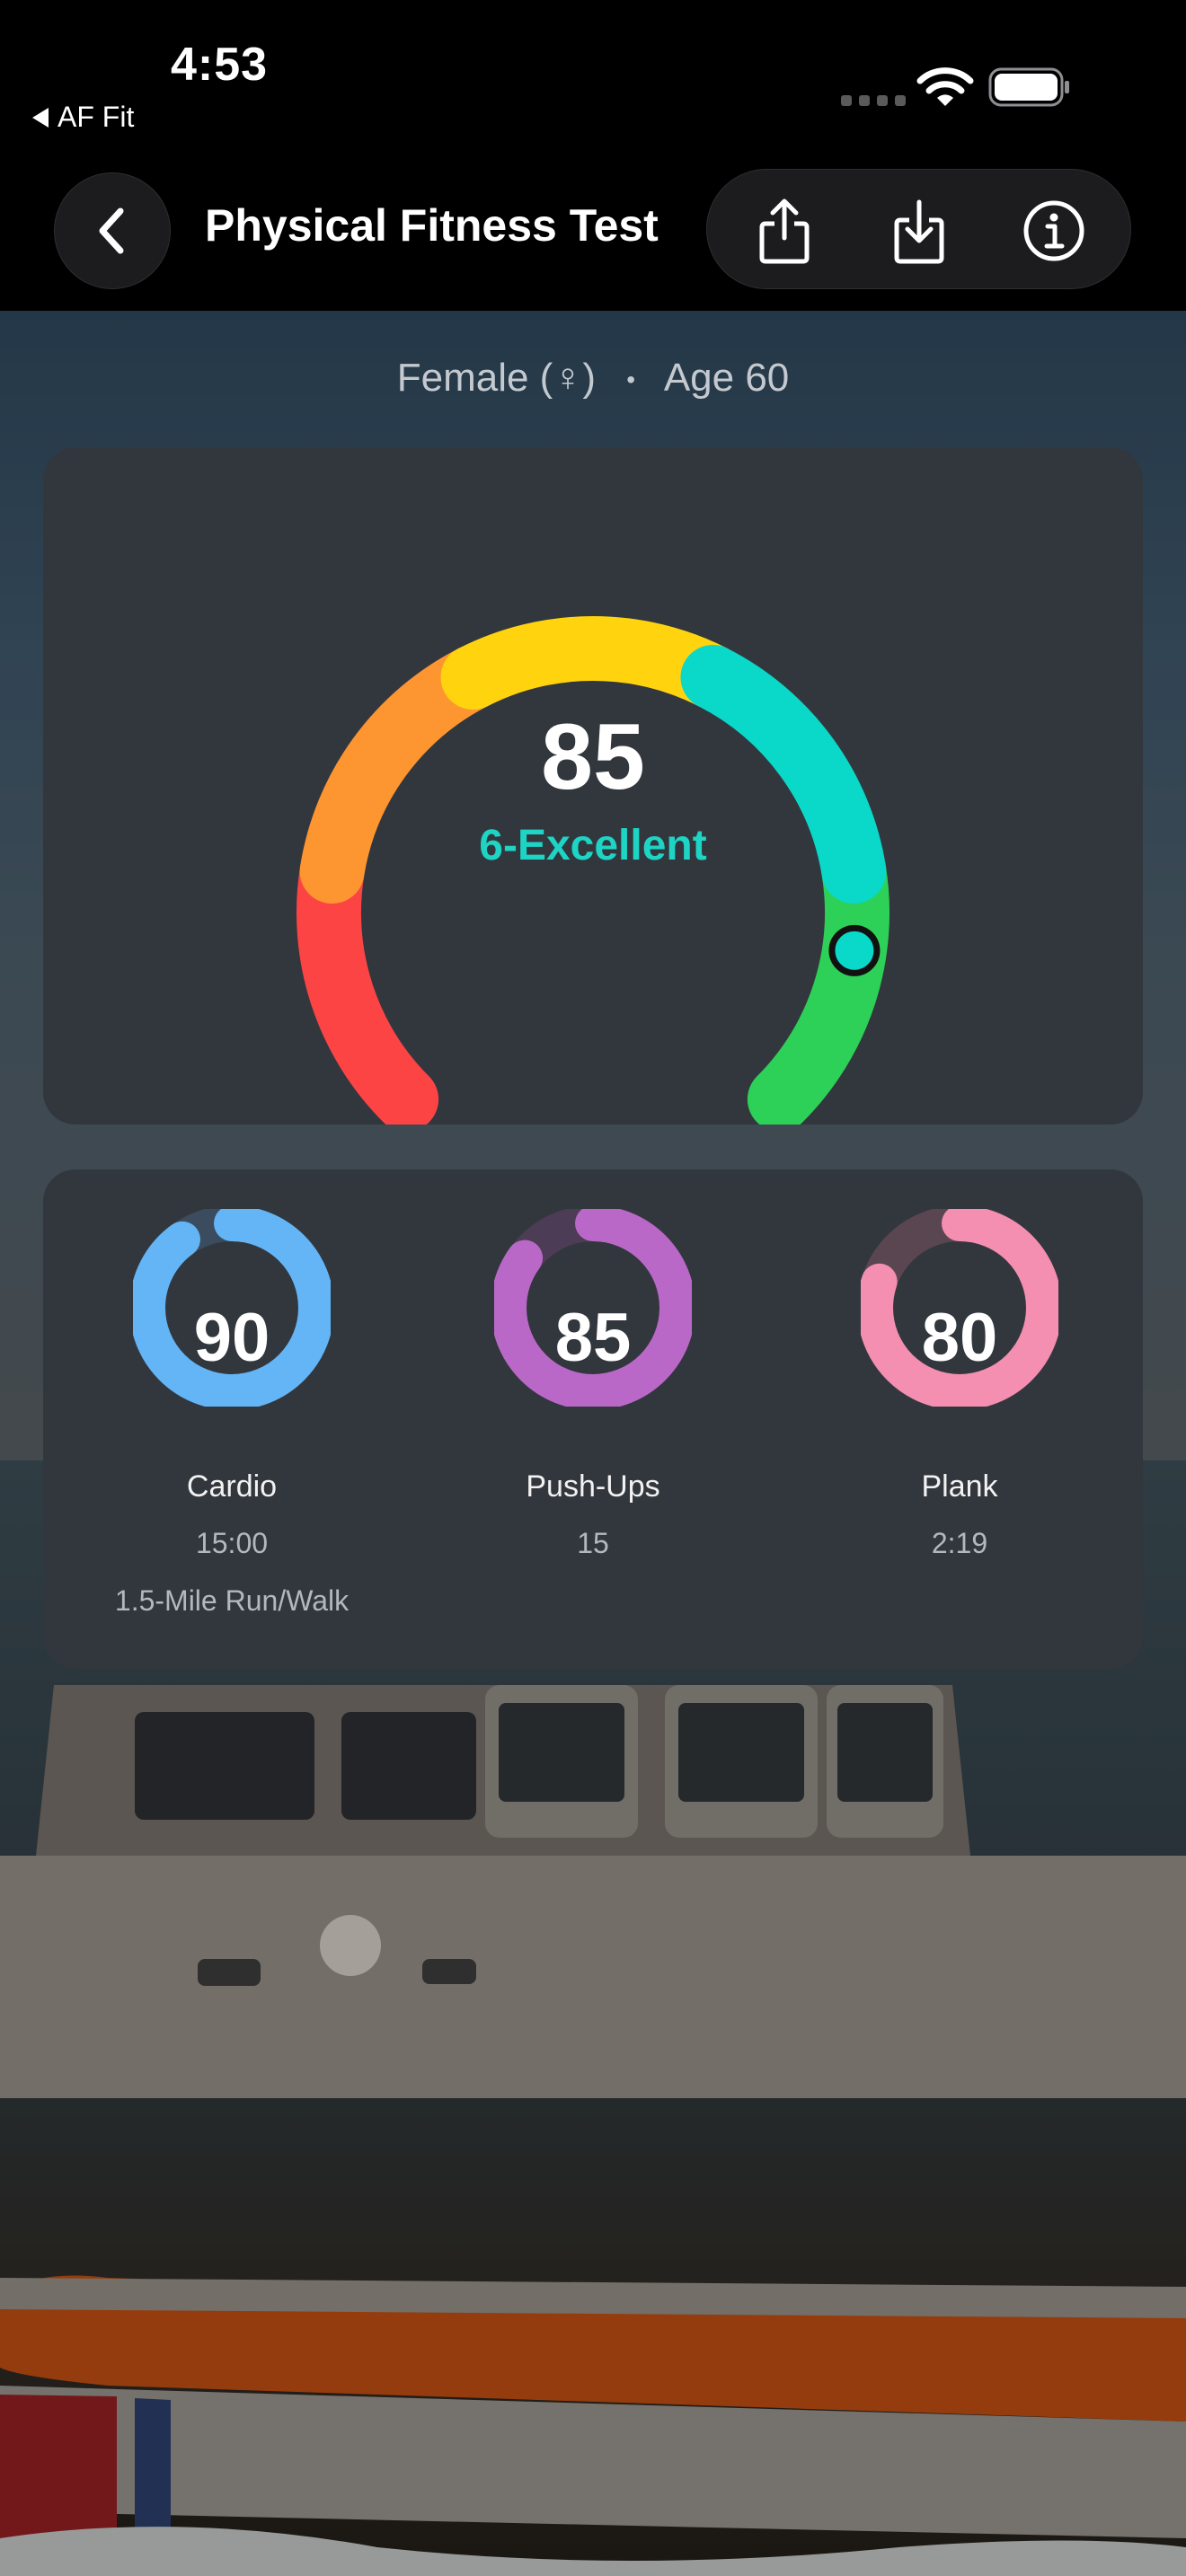 The width and height of the screenshot is (1186, 2576). Describe the element at coordinates (959, 1543) in the screenshot. I see `plank-result: 2:19` at that location.